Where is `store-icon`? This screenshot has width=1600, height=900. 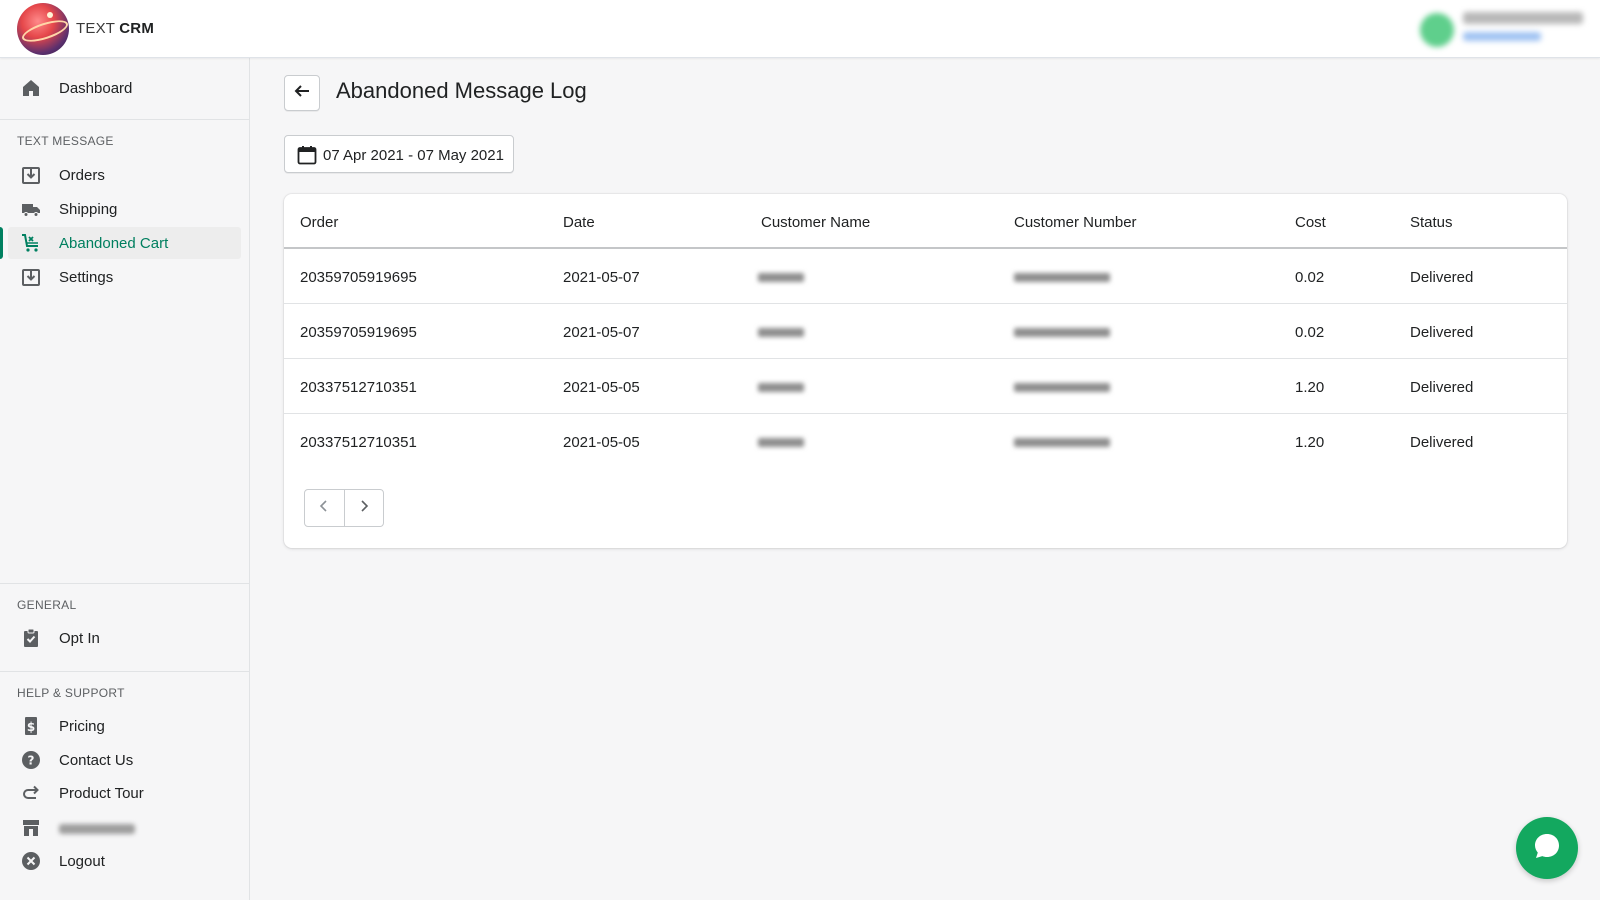 store-icon is located at coordinates (31, 828).